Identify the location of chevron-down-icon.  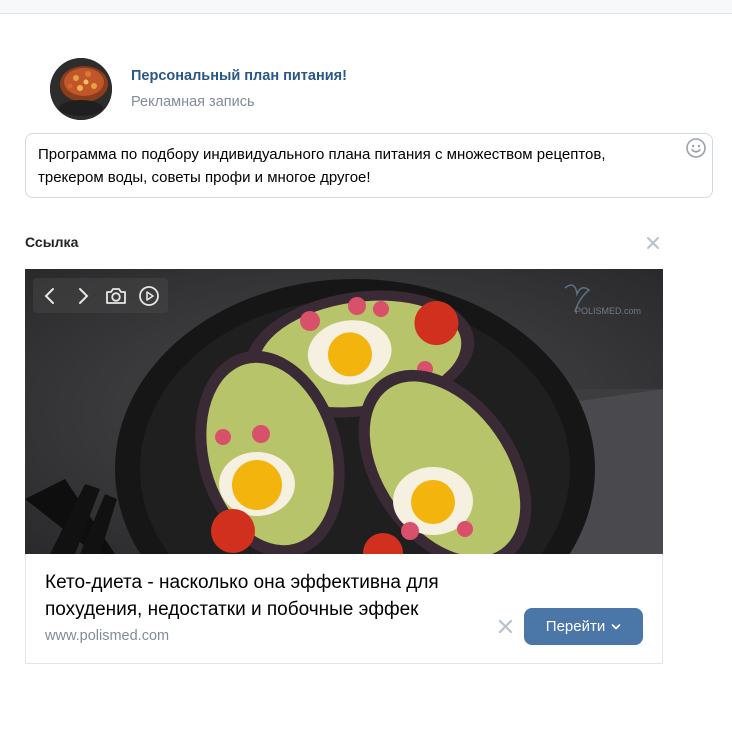
(616, 626).